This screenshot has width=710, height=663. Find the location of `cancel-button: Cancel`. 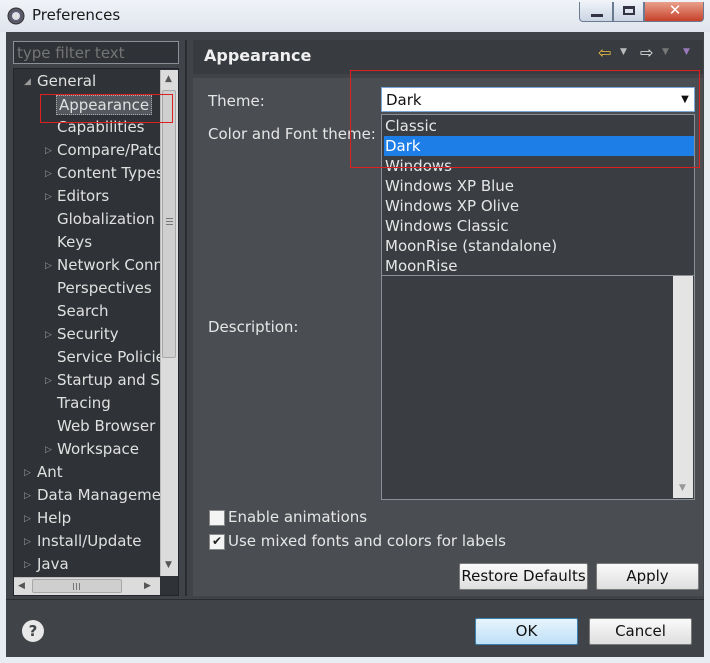

cancel-button: Cancel is located at coordinates (640, 631).